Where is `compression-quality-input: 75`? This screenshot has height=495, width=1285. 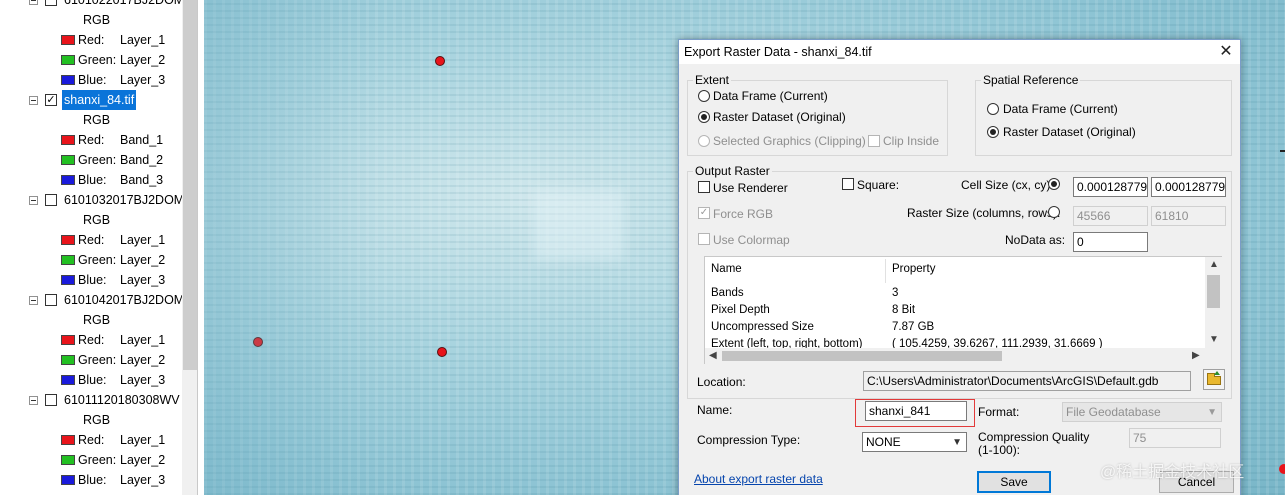 compression-quality-input: 75 is located at coordinates (1175, 438).